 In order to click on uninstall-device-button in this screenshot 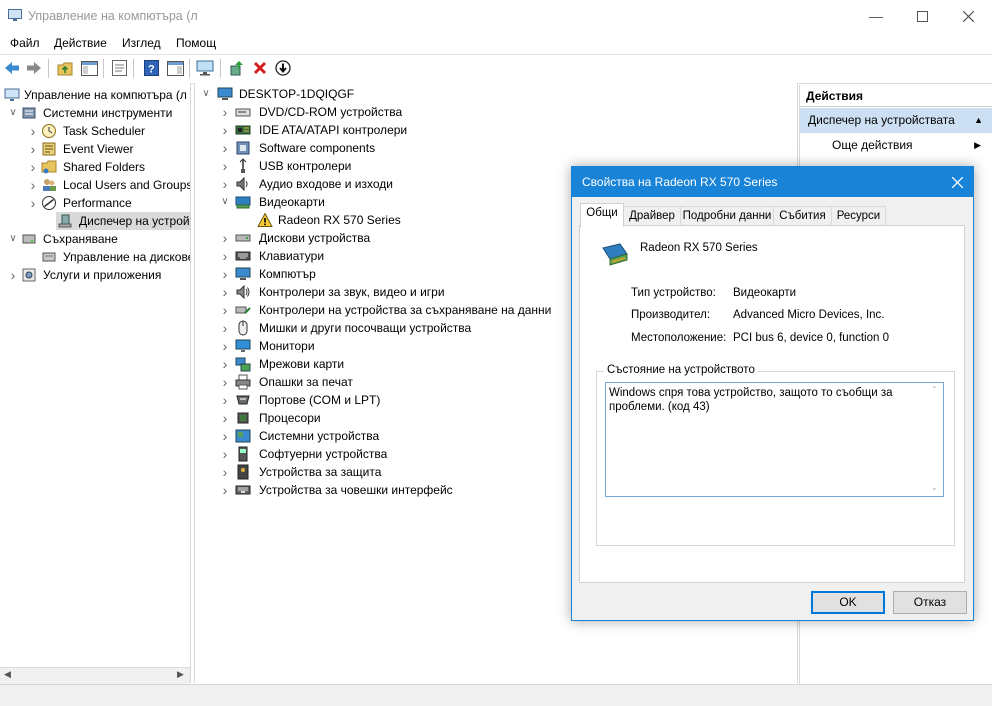, I will do `click(260, 68)`.